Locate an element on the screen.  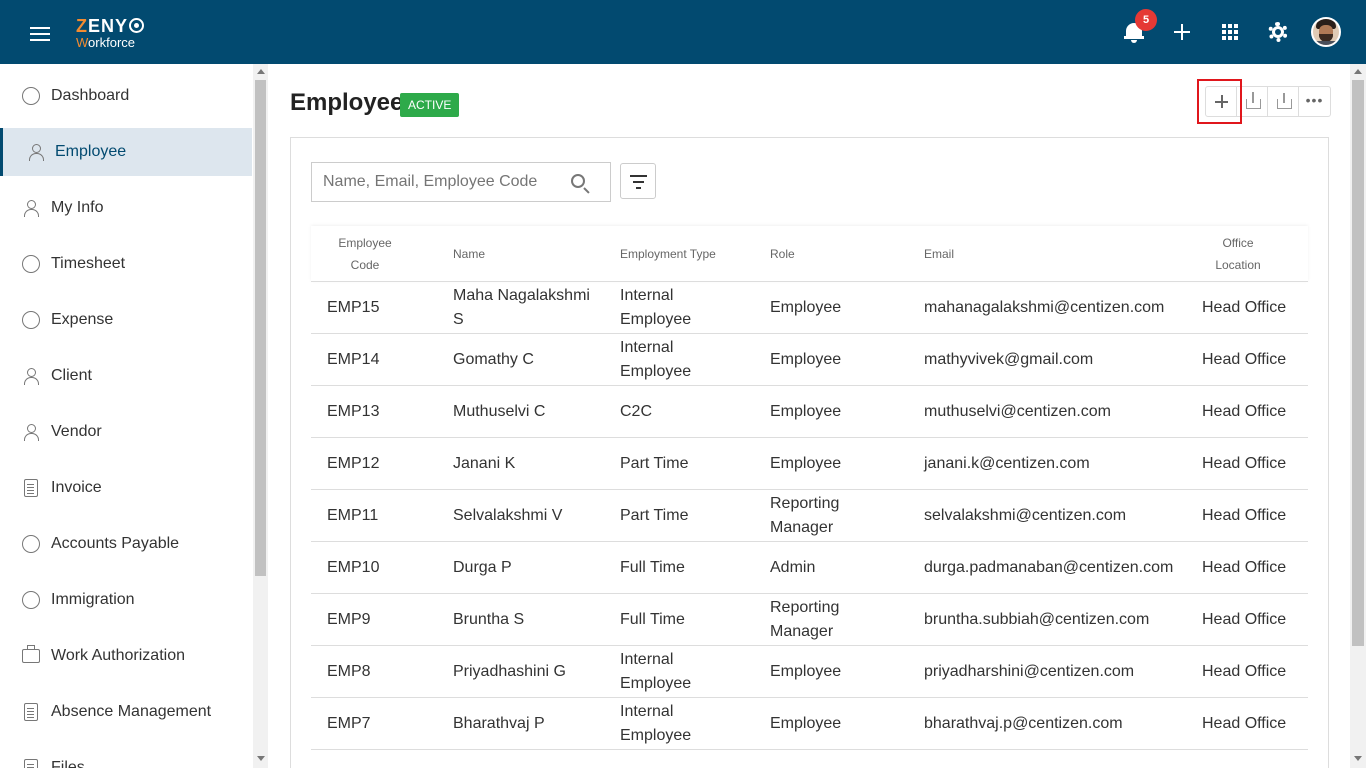
cell-name: Gomathy C is located at coordinates (525, 360).